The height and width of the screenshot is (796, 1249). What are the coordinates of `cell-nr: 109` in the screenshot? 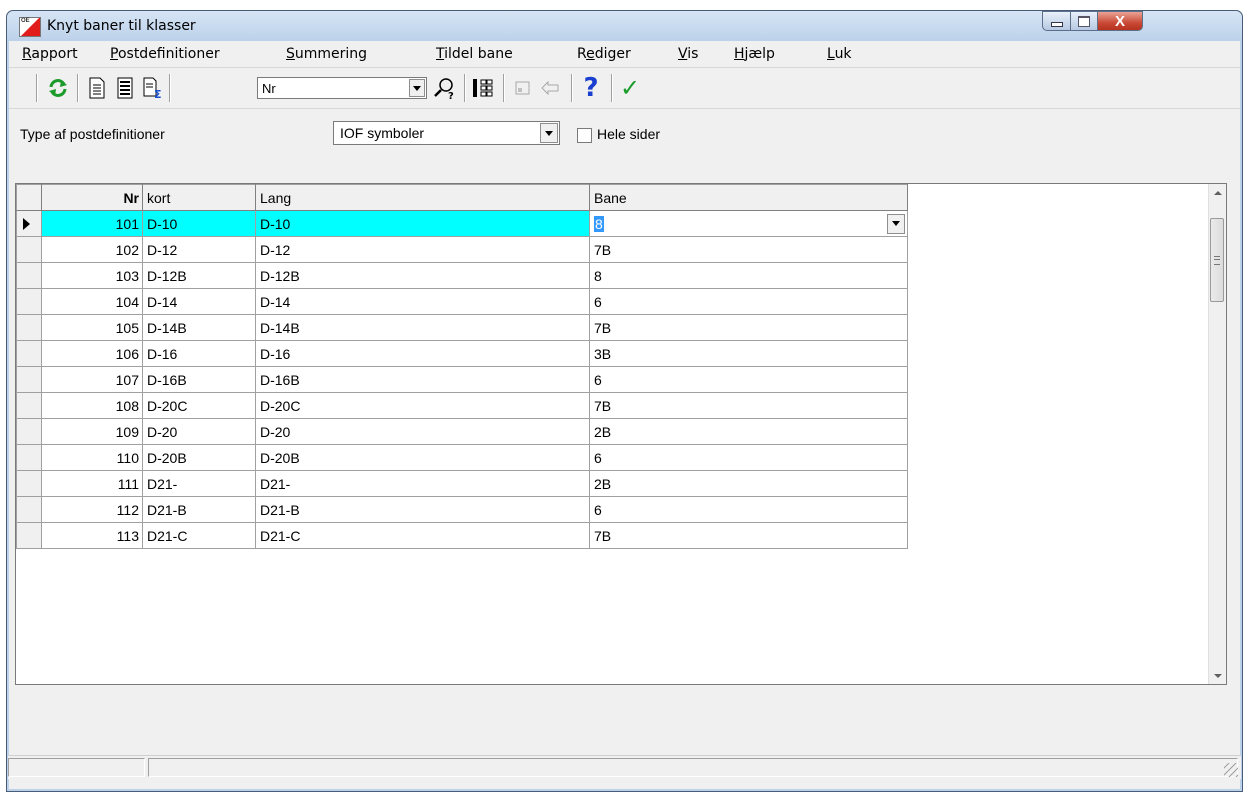 It's located at (92, 431).